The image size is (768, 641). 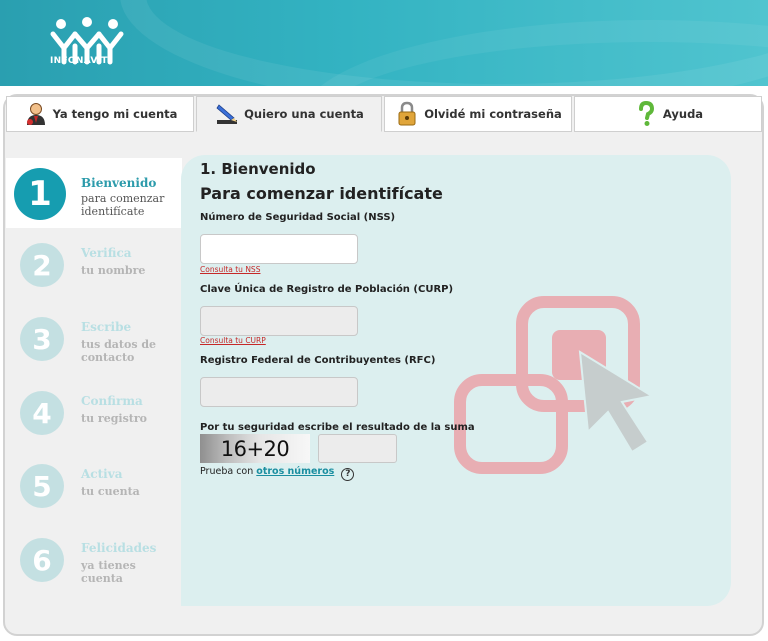 What do you see at coordinates (258, 169) in the screenshot?
I see `form-title: 1. Bienvenido` at bounding box center [258, 169].